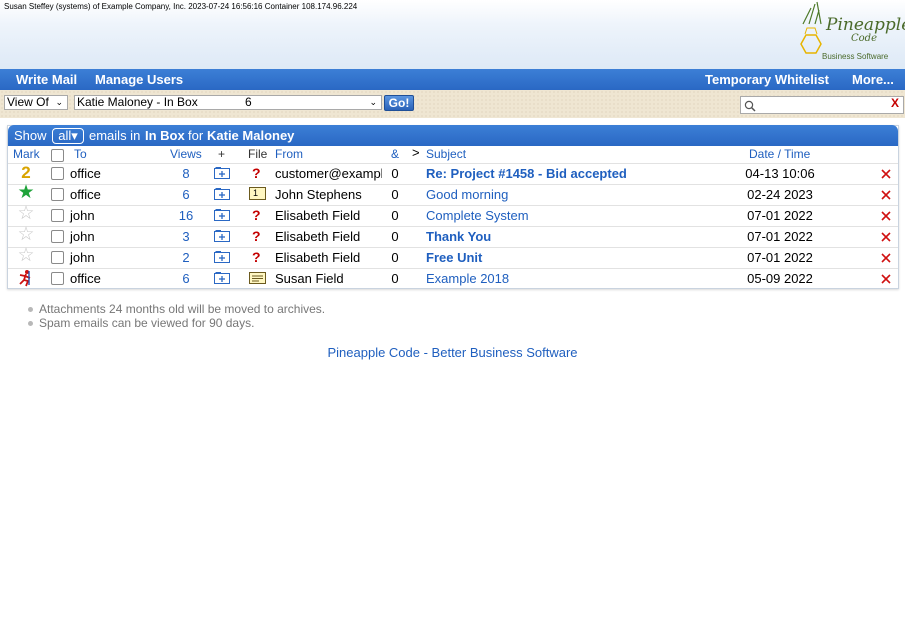 Image resolution: width=905 pixels, height=641 pixels. Describe the element at coordinates (186, 173) in the screenshot. I see `row-views: 8` at that location.